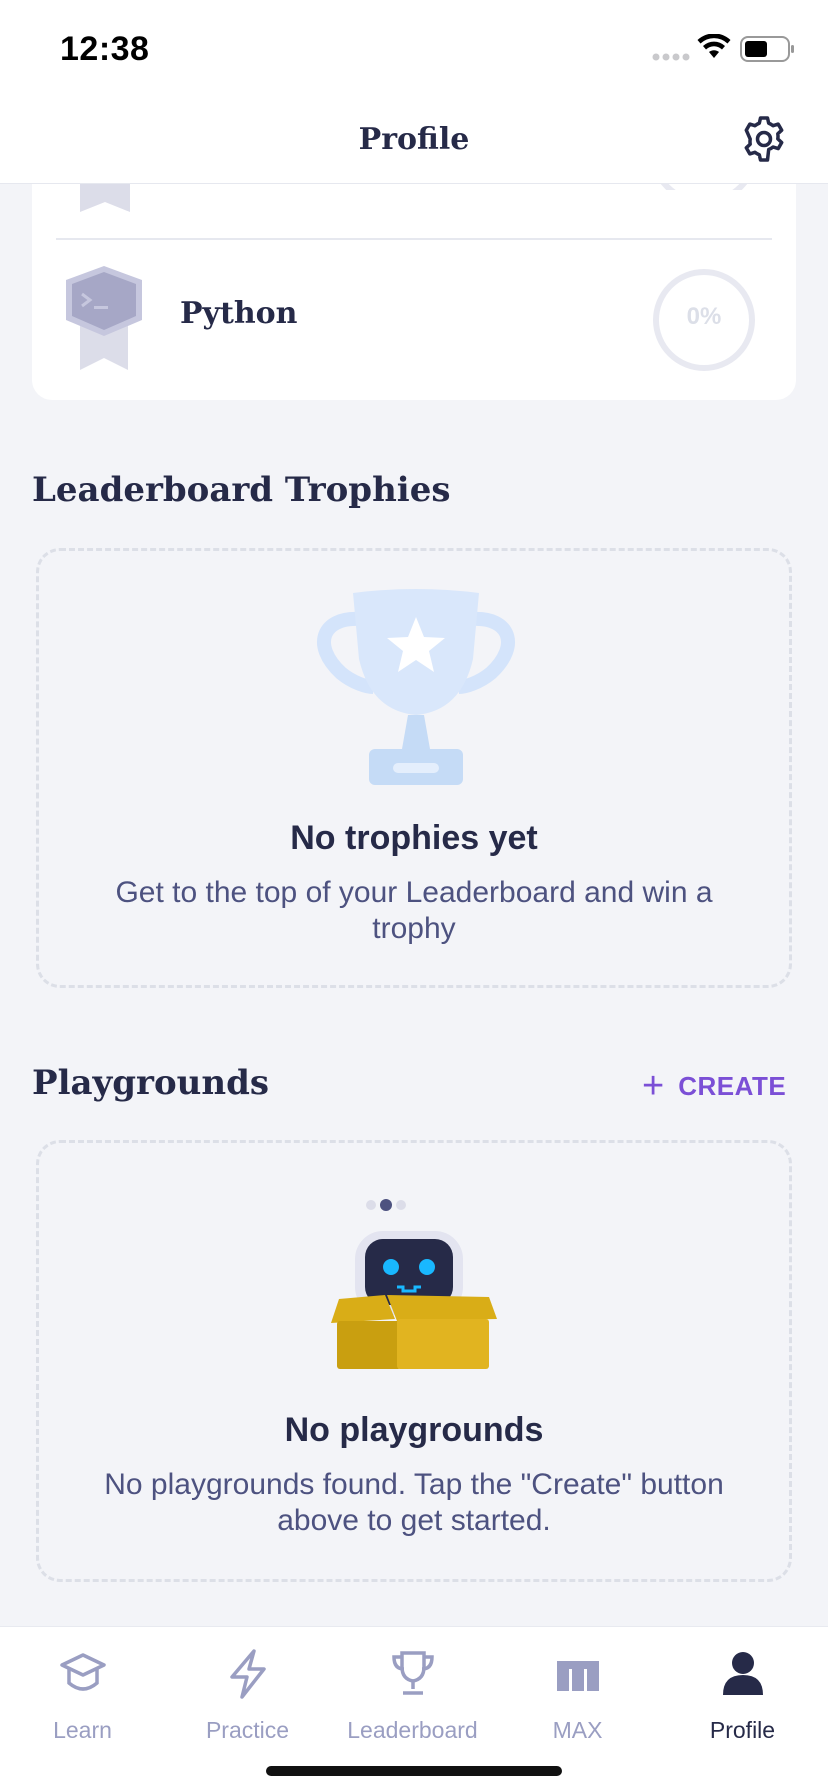  Describe the element at coordinates (767, 49) in the screenshot. I see `battery-icon` at that location.